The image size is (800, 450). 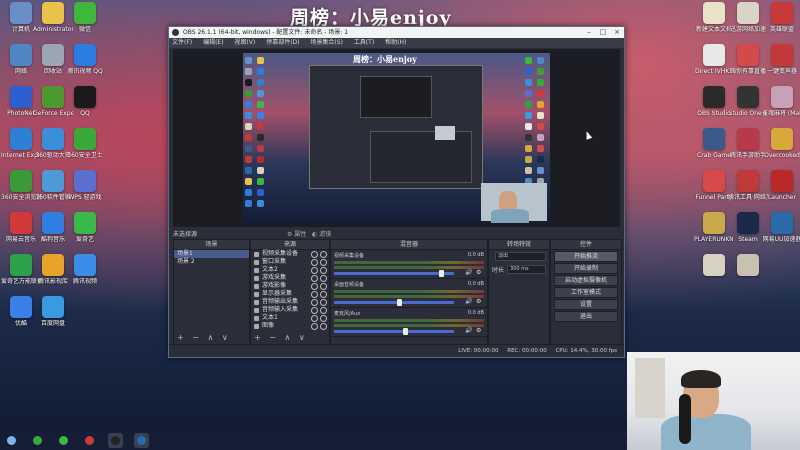 I want to click on start-recording-button: 开始录制, so click(x=586, y=268).